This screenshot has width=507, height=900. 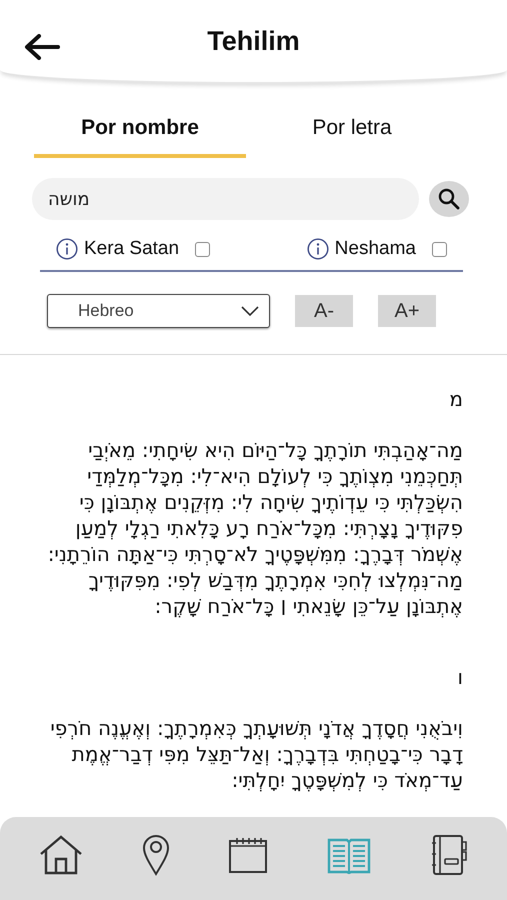 I want to click on section-letter: ו, so click(x=459, y=677).